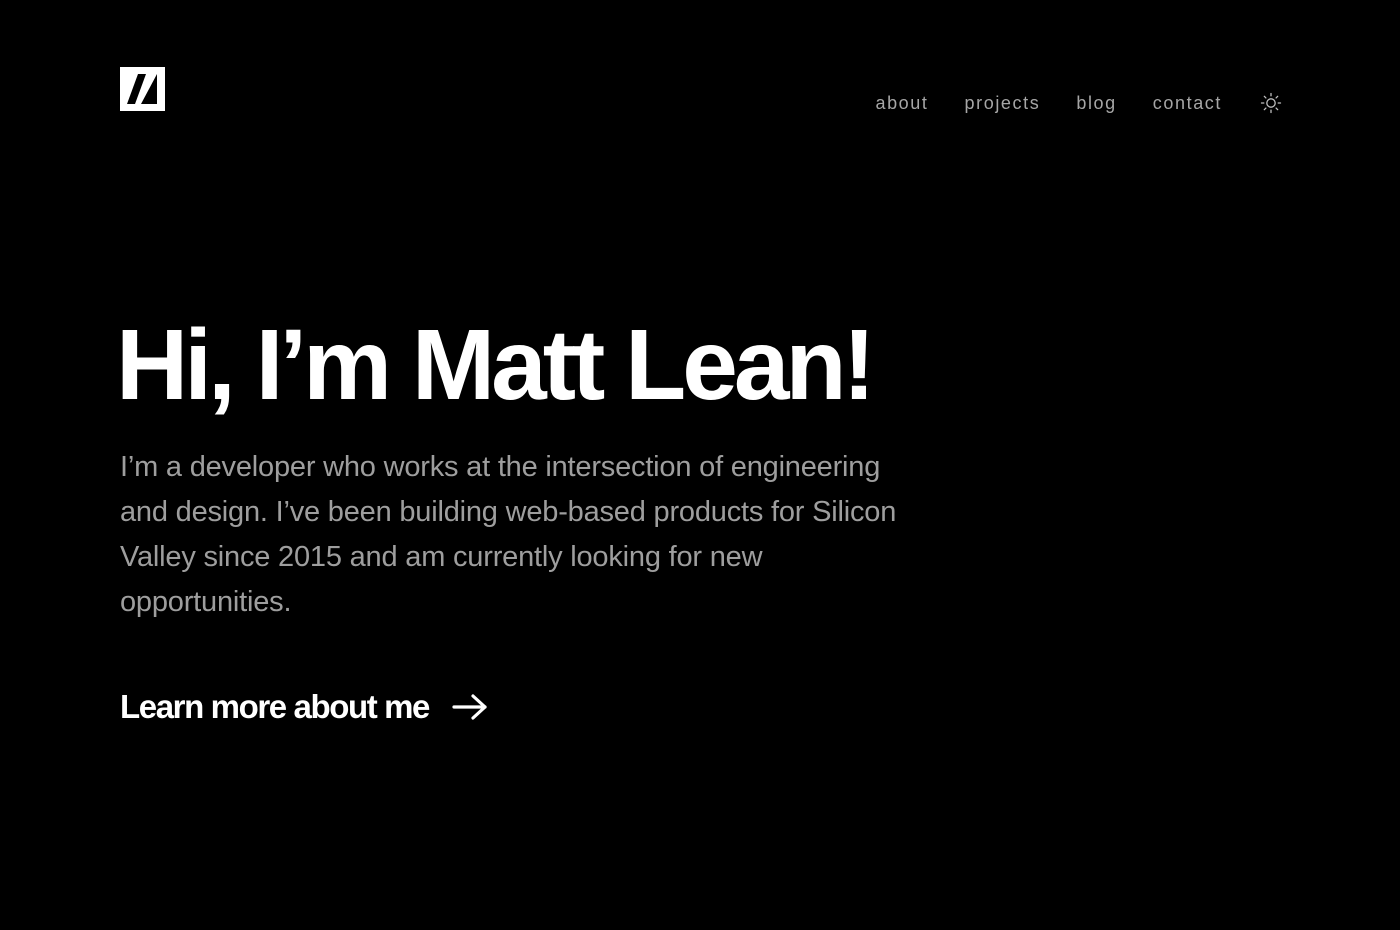 Image resolution: width=1400 pixels, height=930 pixels. I want to click on m-logo-icon, so click(142, 89).